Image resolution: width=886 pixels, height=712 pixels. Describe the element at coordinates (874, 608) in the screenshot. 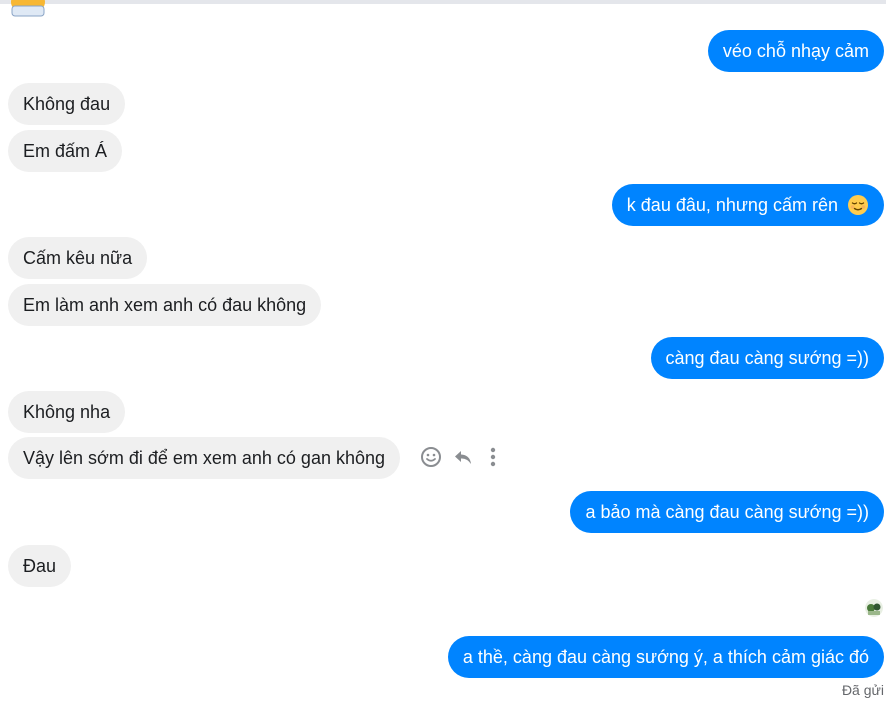

I see `seen-avatar-icon` at that location.